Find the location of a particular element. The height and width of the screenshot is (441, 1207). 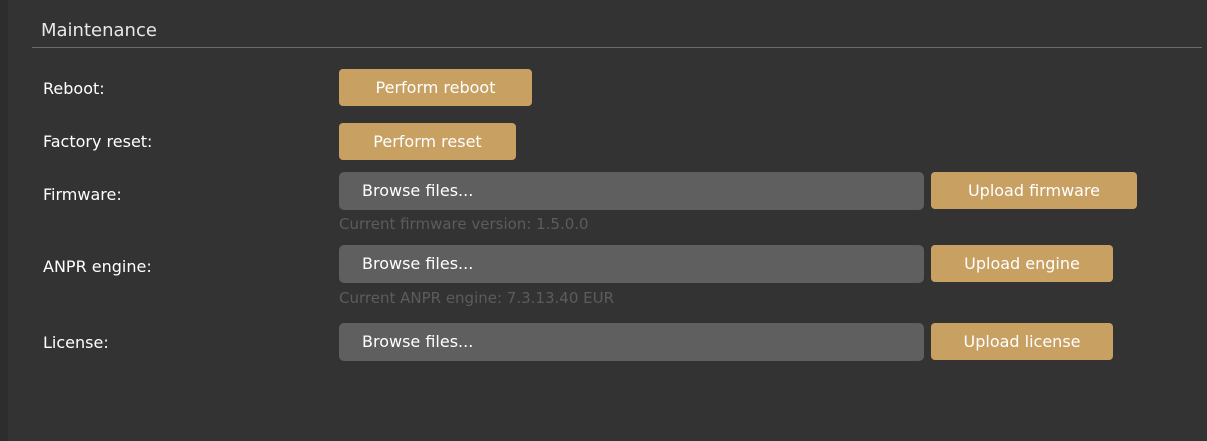

upload-firmware-button: Upload firmware is located at coordinates (1034, 190).